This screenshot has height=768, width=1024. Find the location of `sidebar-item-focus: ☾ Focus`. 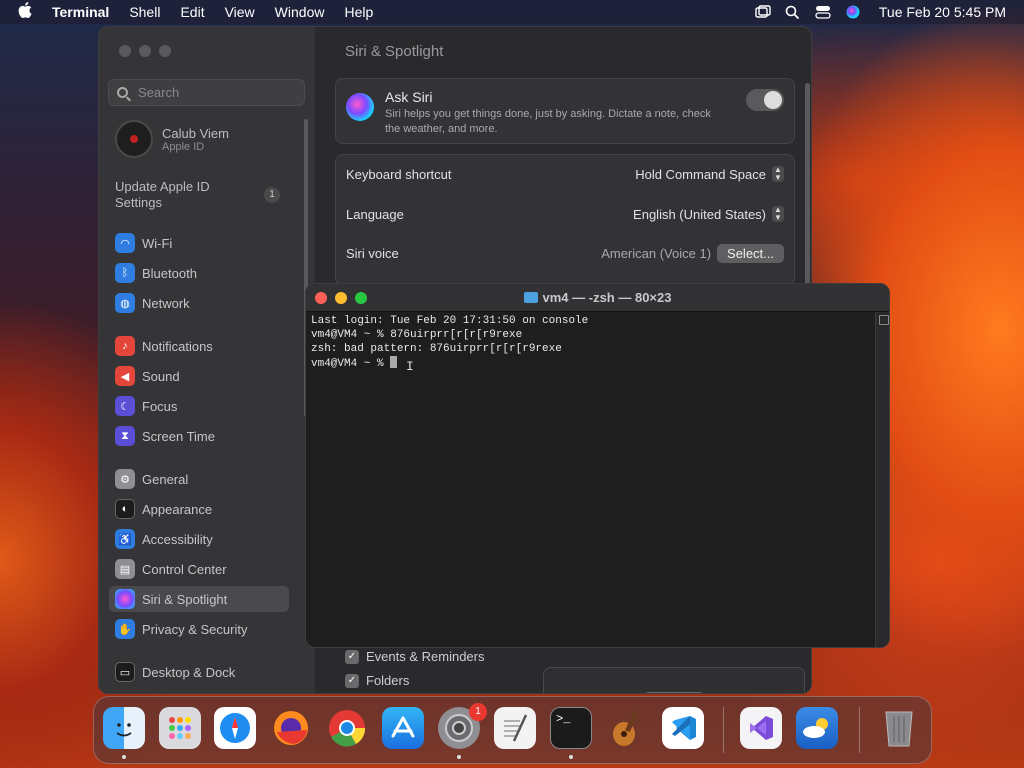

sidebar-item-focus: ☾ Focus is located at coordinates (199, 406).